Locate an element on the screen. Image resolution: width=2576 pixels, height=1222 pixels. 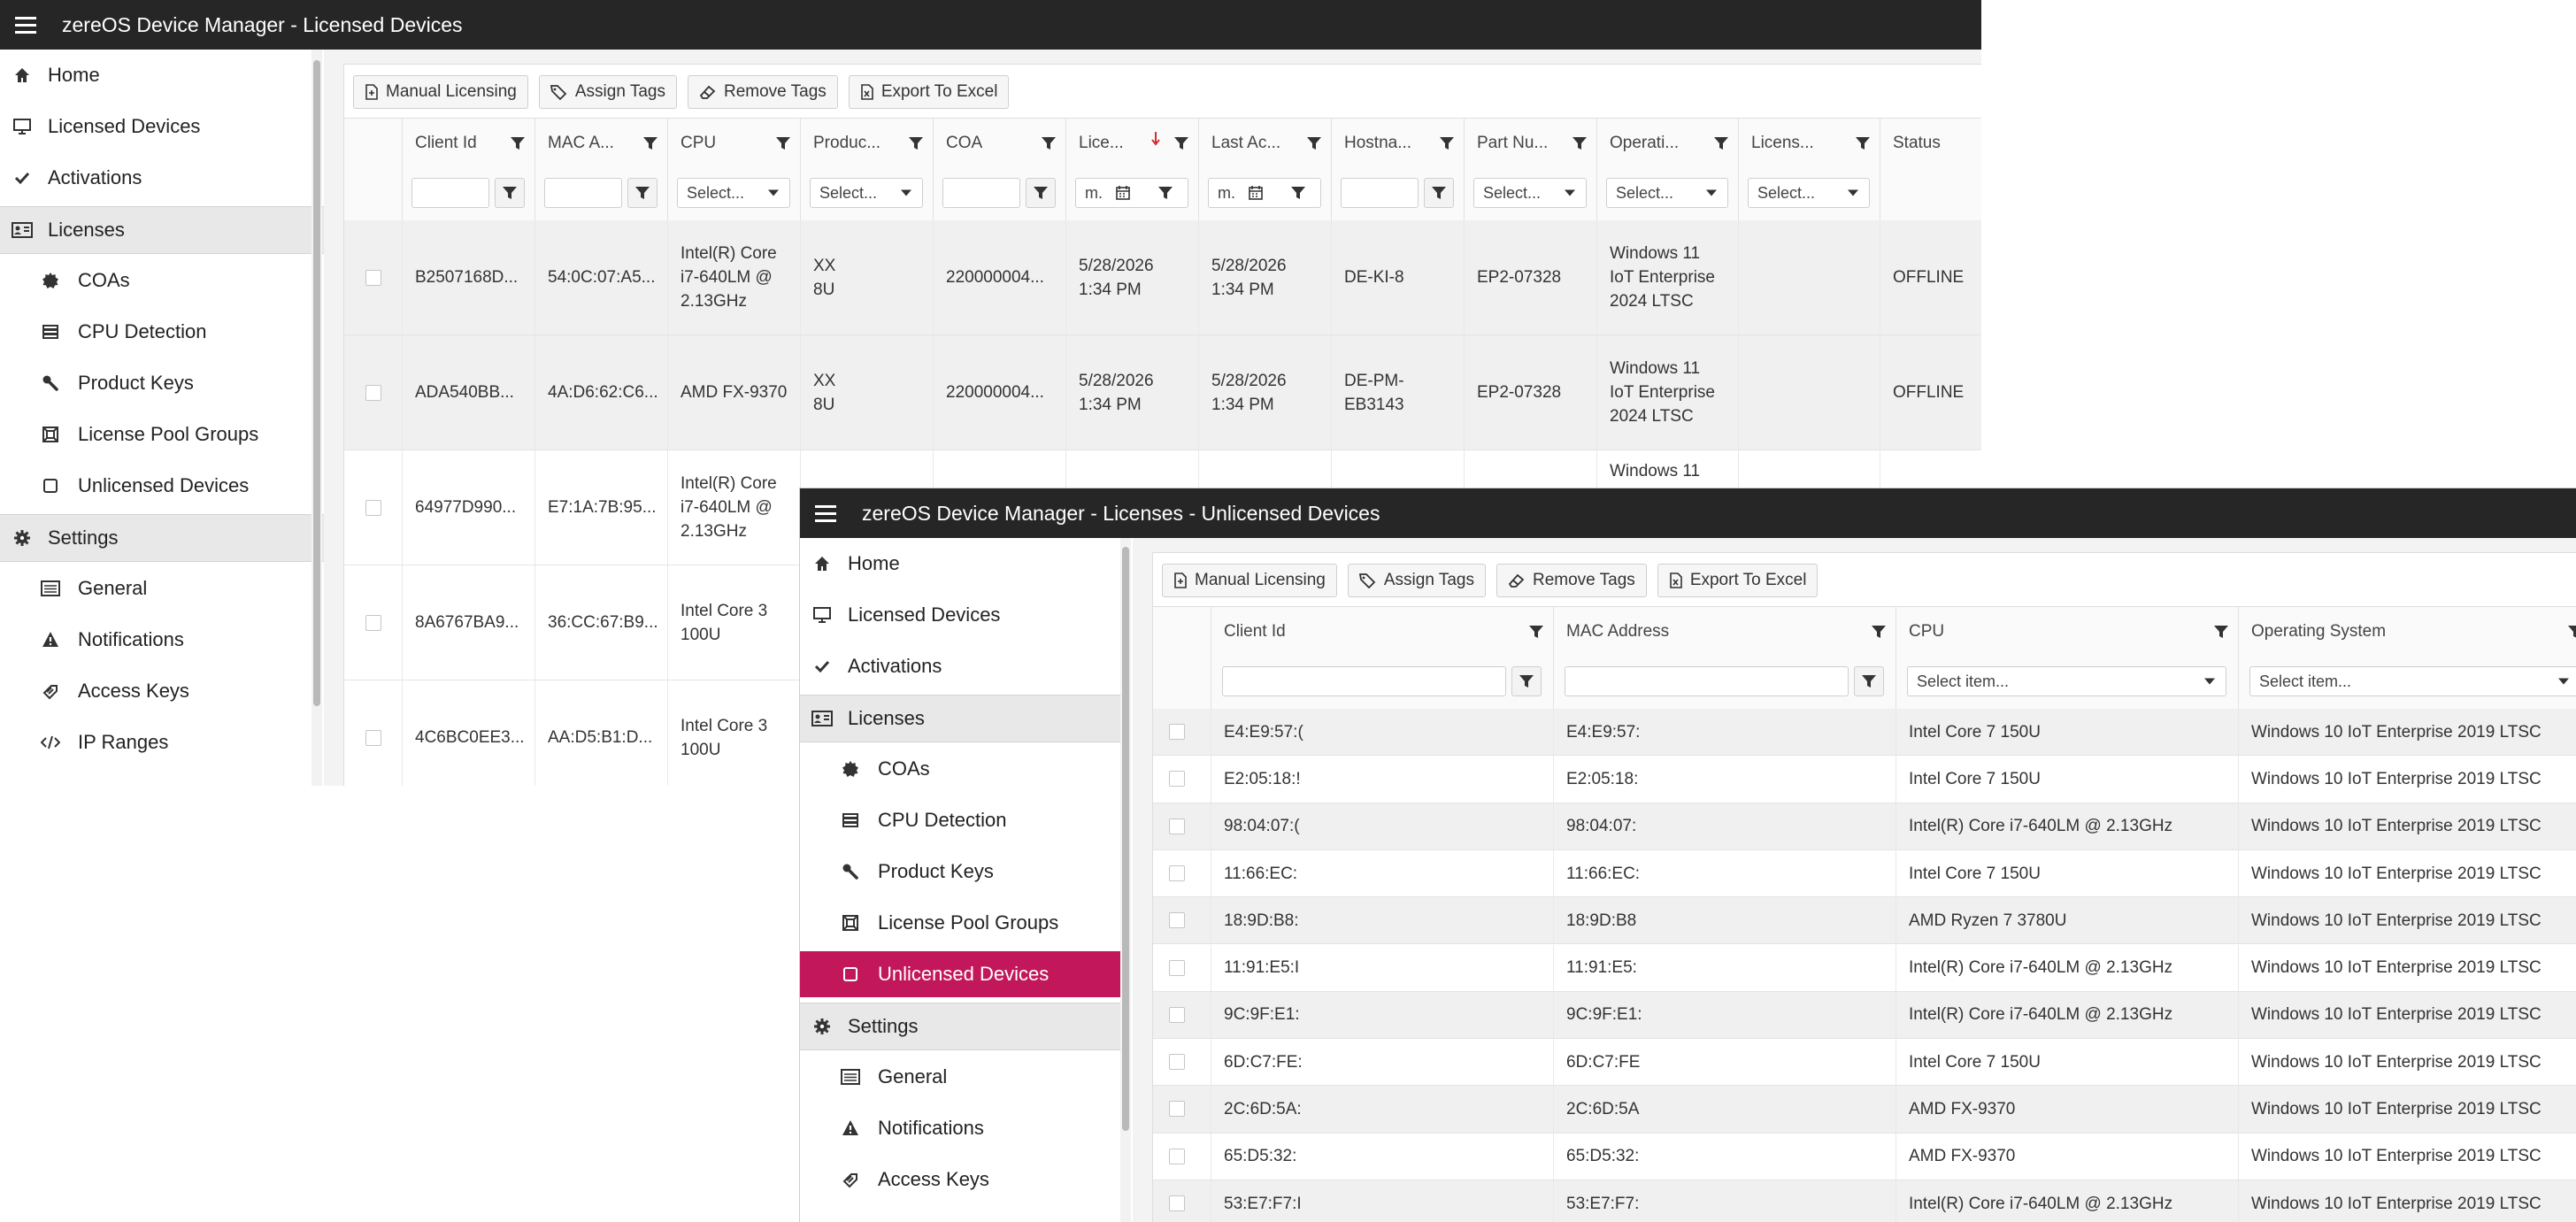
date-filter-input: m. is located at coordinates (1131, 193).